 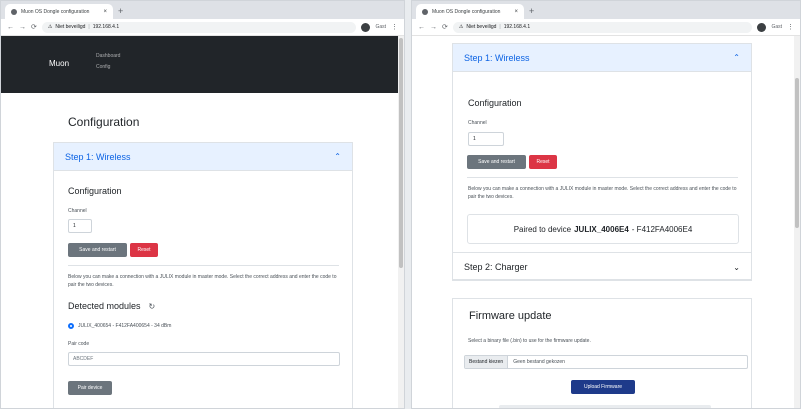 What do you see at coordinates (496, 267) in the screenshot?
I see `accordion-label: Step 2: Charger` at bounding box center [496, 267].